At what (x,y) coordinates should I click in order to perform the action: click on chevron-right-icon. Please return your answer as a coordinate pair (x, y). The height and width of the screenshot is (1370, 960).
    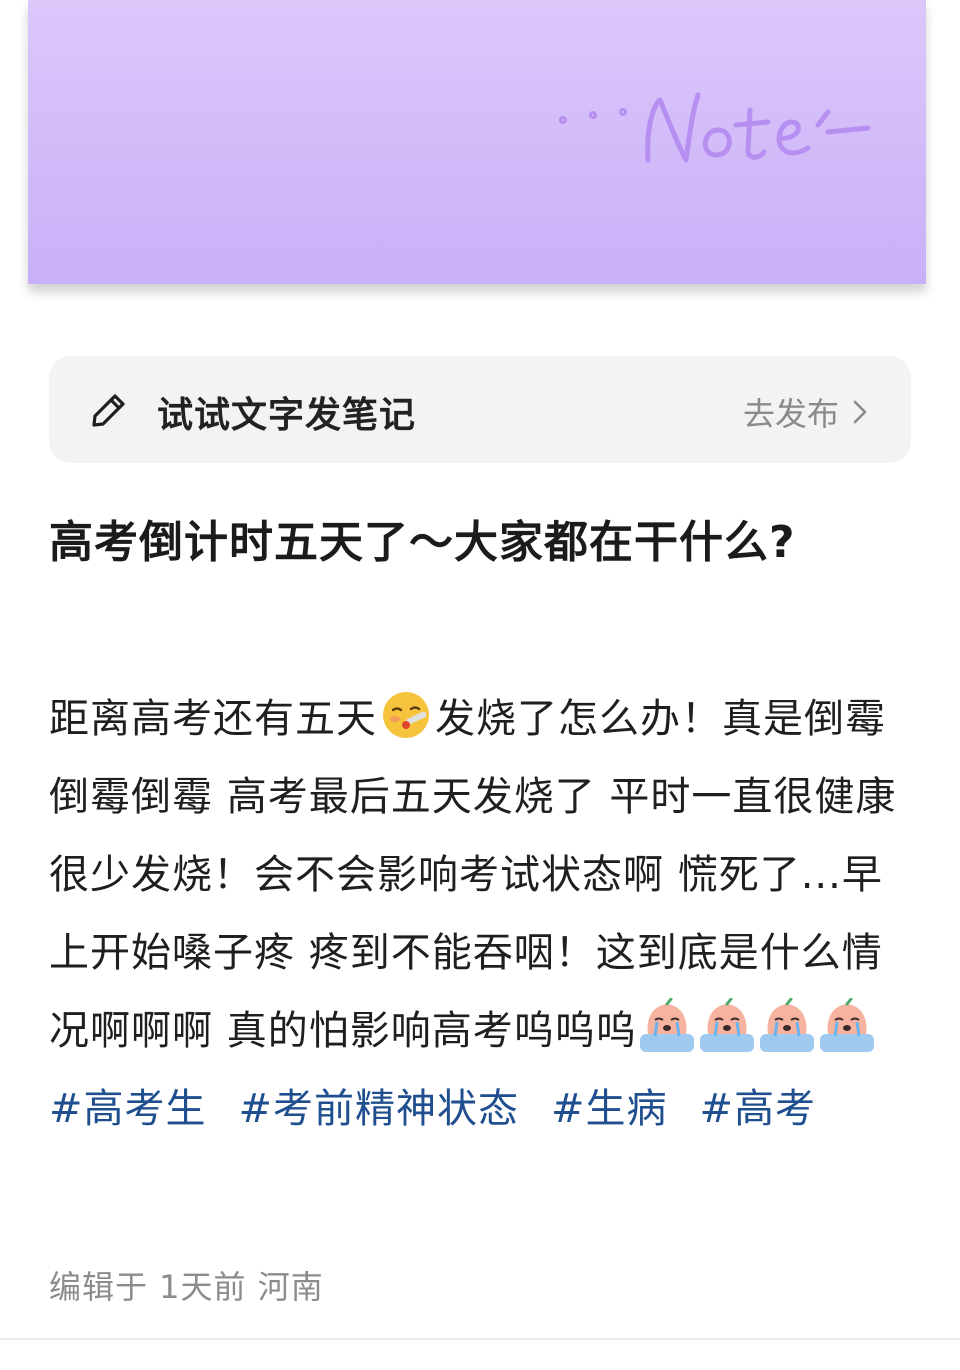
    Looking at the image, I should click on (860, 412).